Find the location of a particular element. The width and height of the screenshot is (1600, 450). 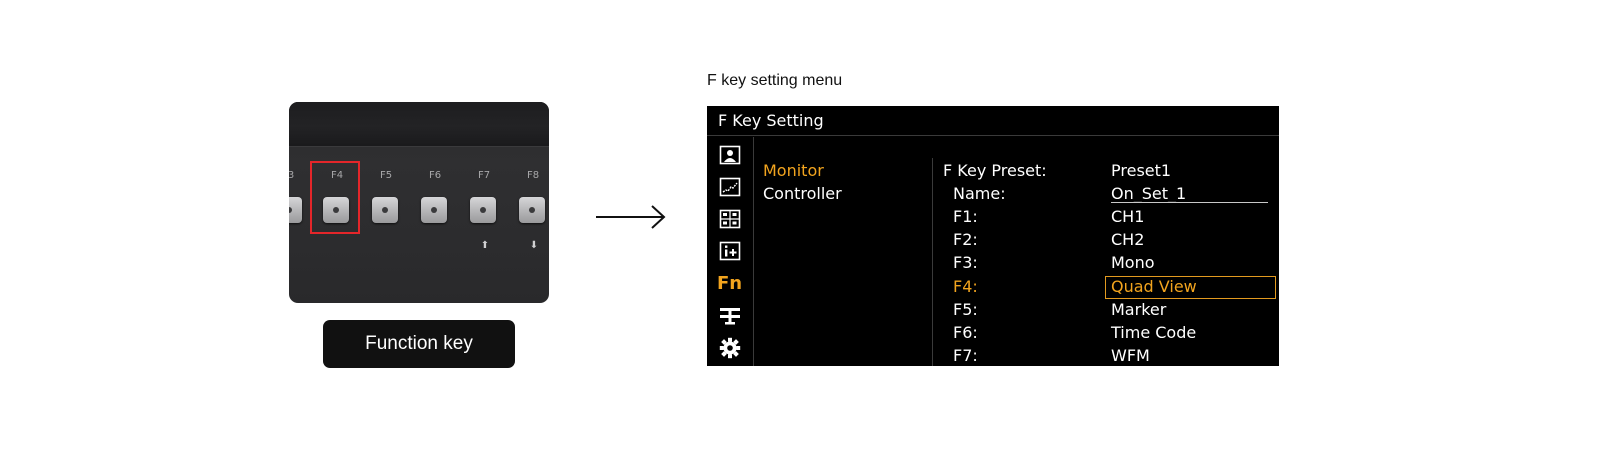

f3-key-button is located at coordinates (295, 210).